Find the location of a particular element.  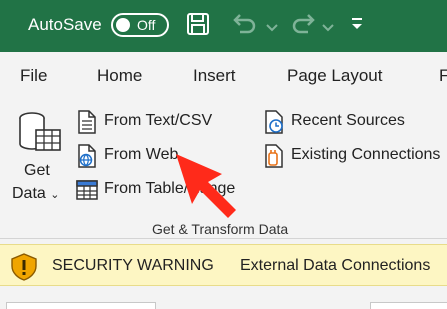

undo-dropdown-icon is located at coordinates (272, 29).